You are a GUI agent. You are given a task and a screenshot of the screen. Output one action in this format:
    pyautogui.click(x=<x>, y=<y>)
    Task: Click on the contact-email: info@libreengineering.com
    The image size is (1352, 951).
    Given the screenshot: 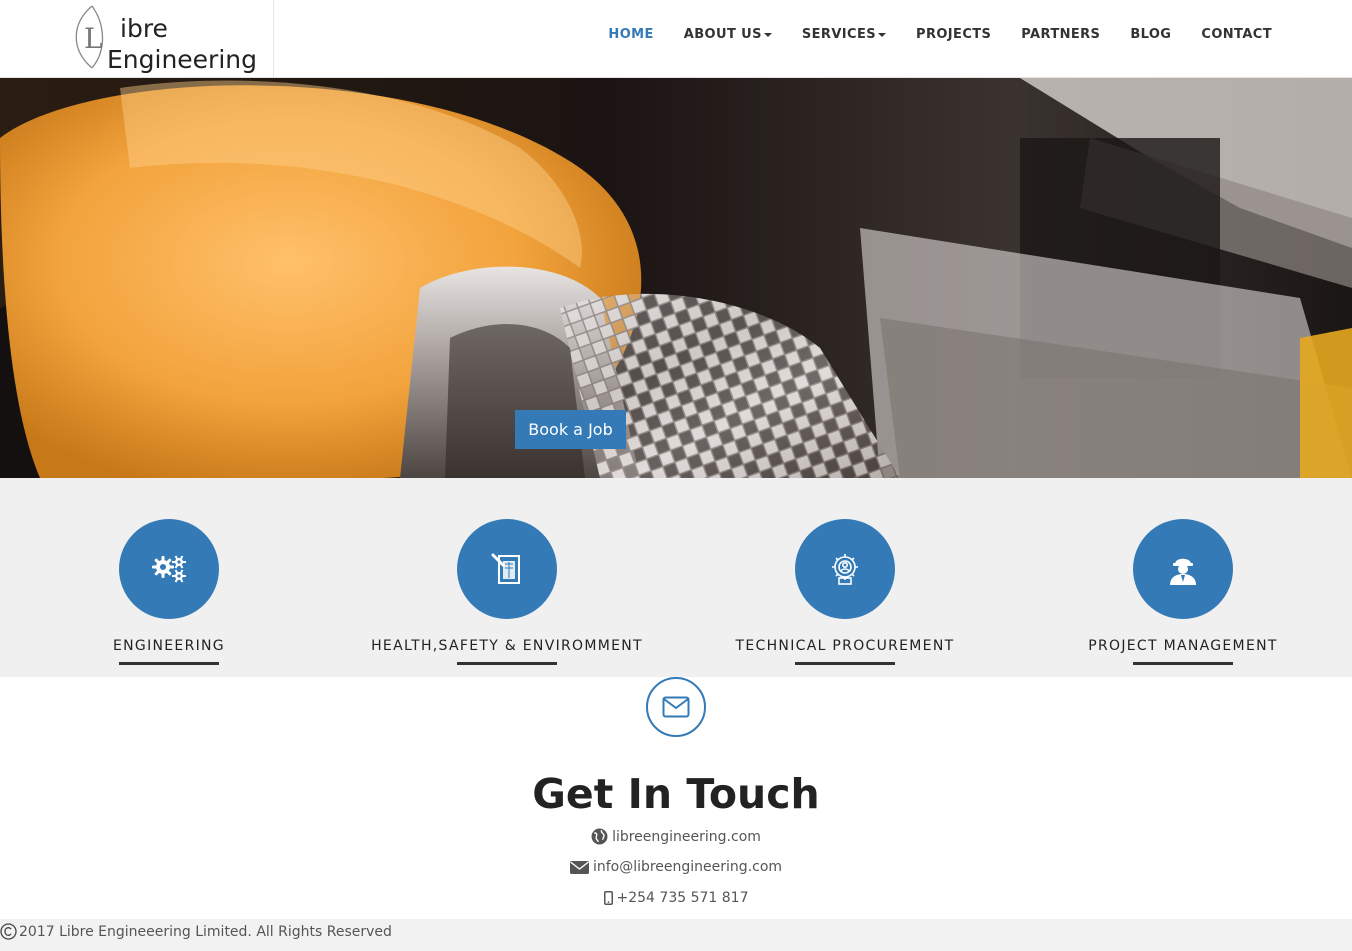 What is the action you would take?
    pyautogui.click(x=676, y=867)
    